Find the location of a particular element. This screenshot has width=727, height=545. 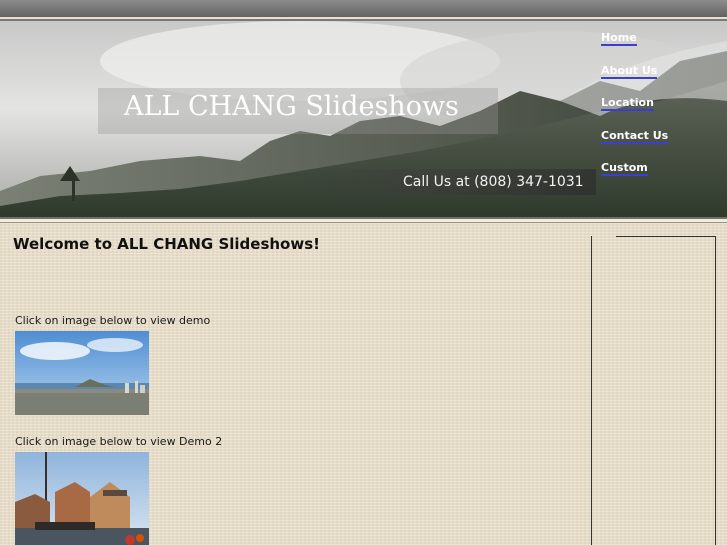

nav-contact-us: Contact Us is located at coordinates (635, 136).